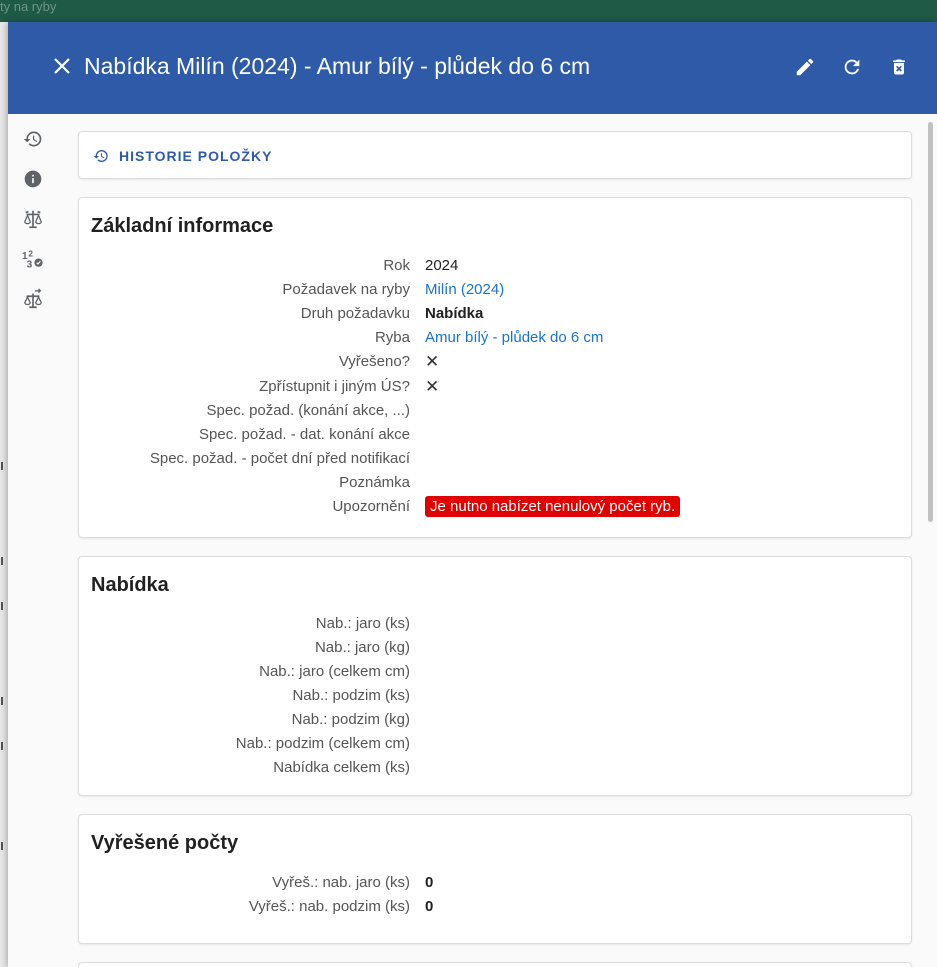 This screenshot has height=967, width=937. What do you see at coordinates (496, 435) in the screenshot?
I see `field-row: Spec. požad. - dat. konání akce` at bounding box center [496, 435].